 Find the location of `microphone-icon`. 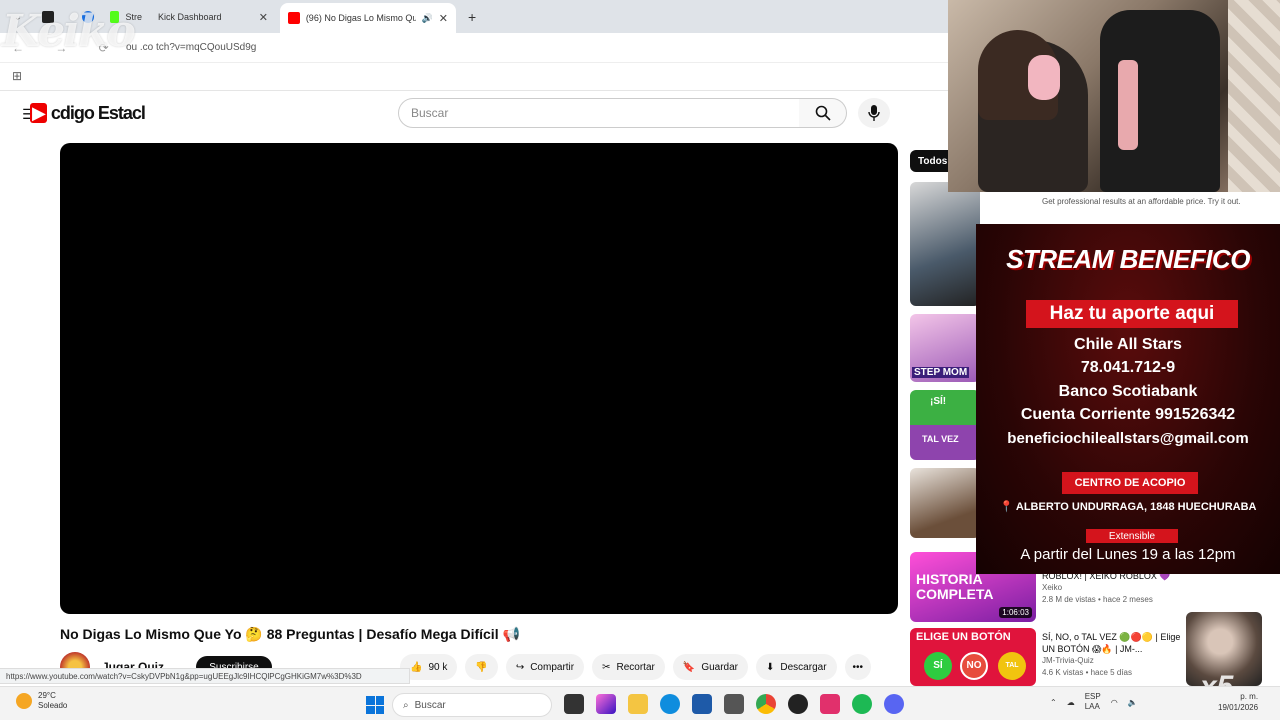

microphone-icon is located at coordinates (874, 113).